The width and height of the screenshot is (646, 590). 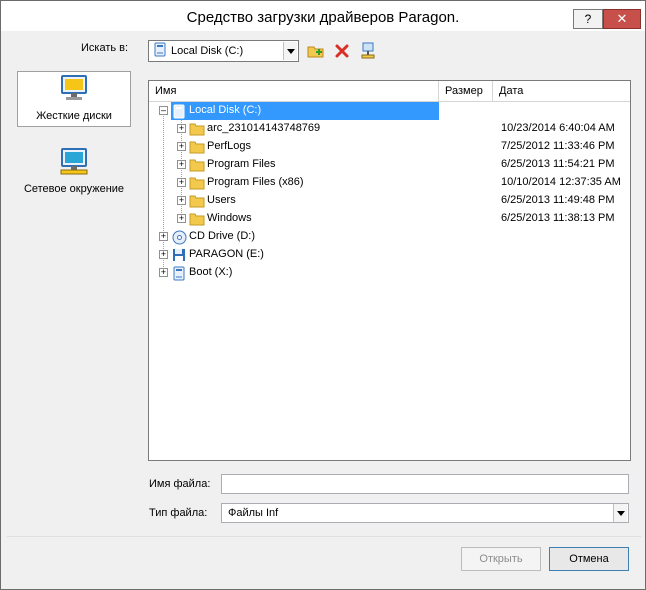 What do you see at coordinates (253, 513) in the screenshot?
I see `filetype-value: Файлы Inf` at bounding box center [253, 513].